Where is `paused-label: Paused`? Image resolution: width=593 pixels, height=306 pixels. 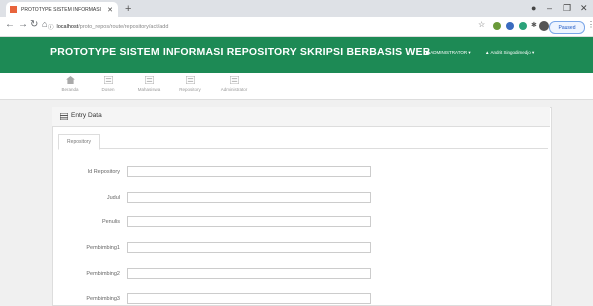 paused-label: Paused is located at coordinates (567, 27).